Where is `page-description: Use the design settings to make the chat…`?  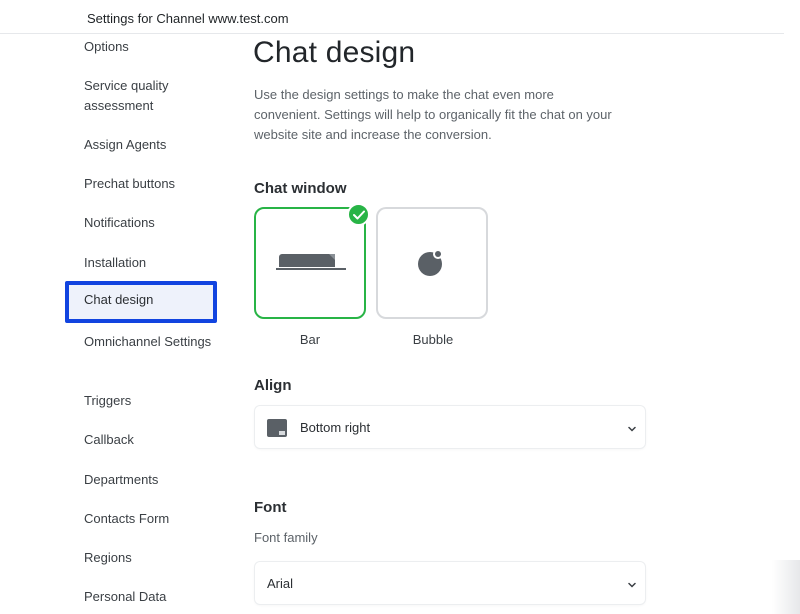 page-description: Use the design settings to make the chat… is located at coordinates (433, 114).